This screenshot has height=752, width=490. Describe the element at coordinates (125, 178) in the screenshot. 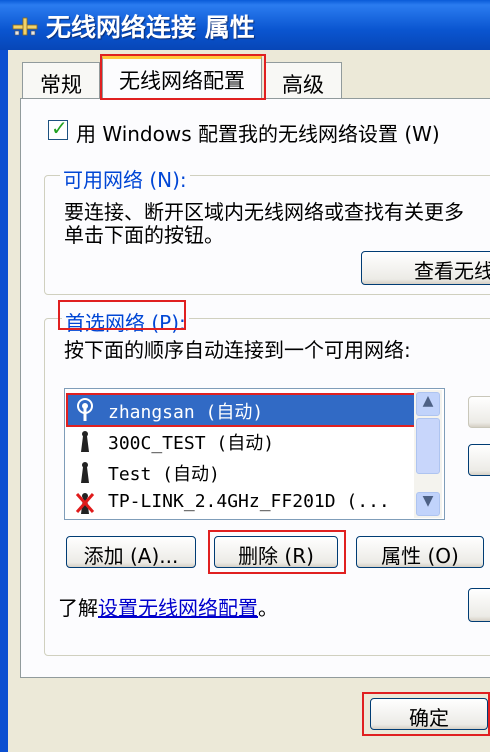

I see `available-networks-legend: 可用网络 (N):` at that location.